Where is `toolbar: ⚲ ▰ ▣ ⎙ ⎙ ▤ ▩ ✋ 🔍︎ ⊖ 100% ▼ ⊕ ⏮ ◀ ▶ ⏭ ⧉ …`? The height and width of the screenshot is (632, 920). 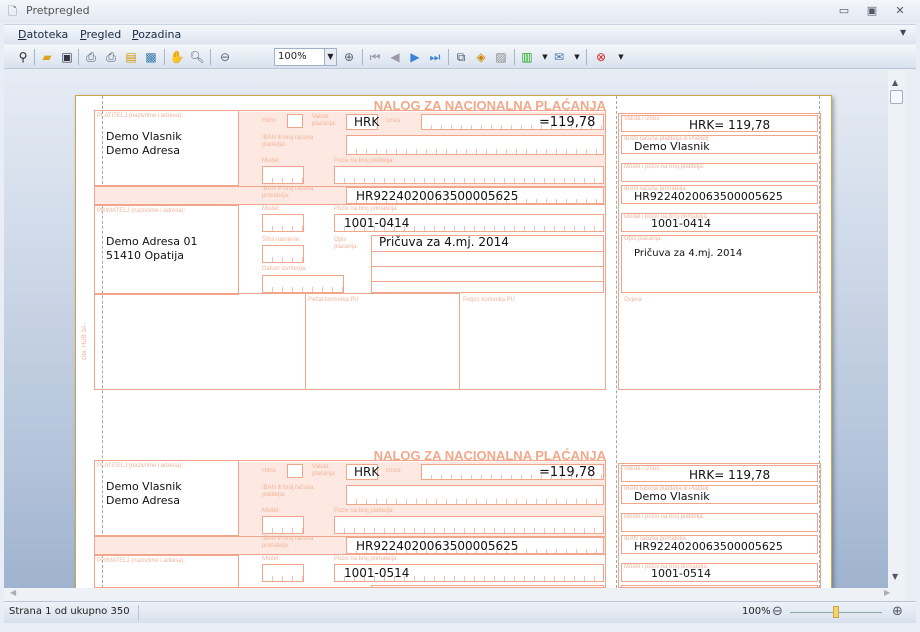 toolbar: ⚲ ▰ ▣ ⎙ ⎙ ▤ ▩ ✋ 🔍︎ ⊖ 100% ▼ ⊕ ⏮ ◀ ▶ ⏭ ⧉ … is located at coordinates (460, 57).